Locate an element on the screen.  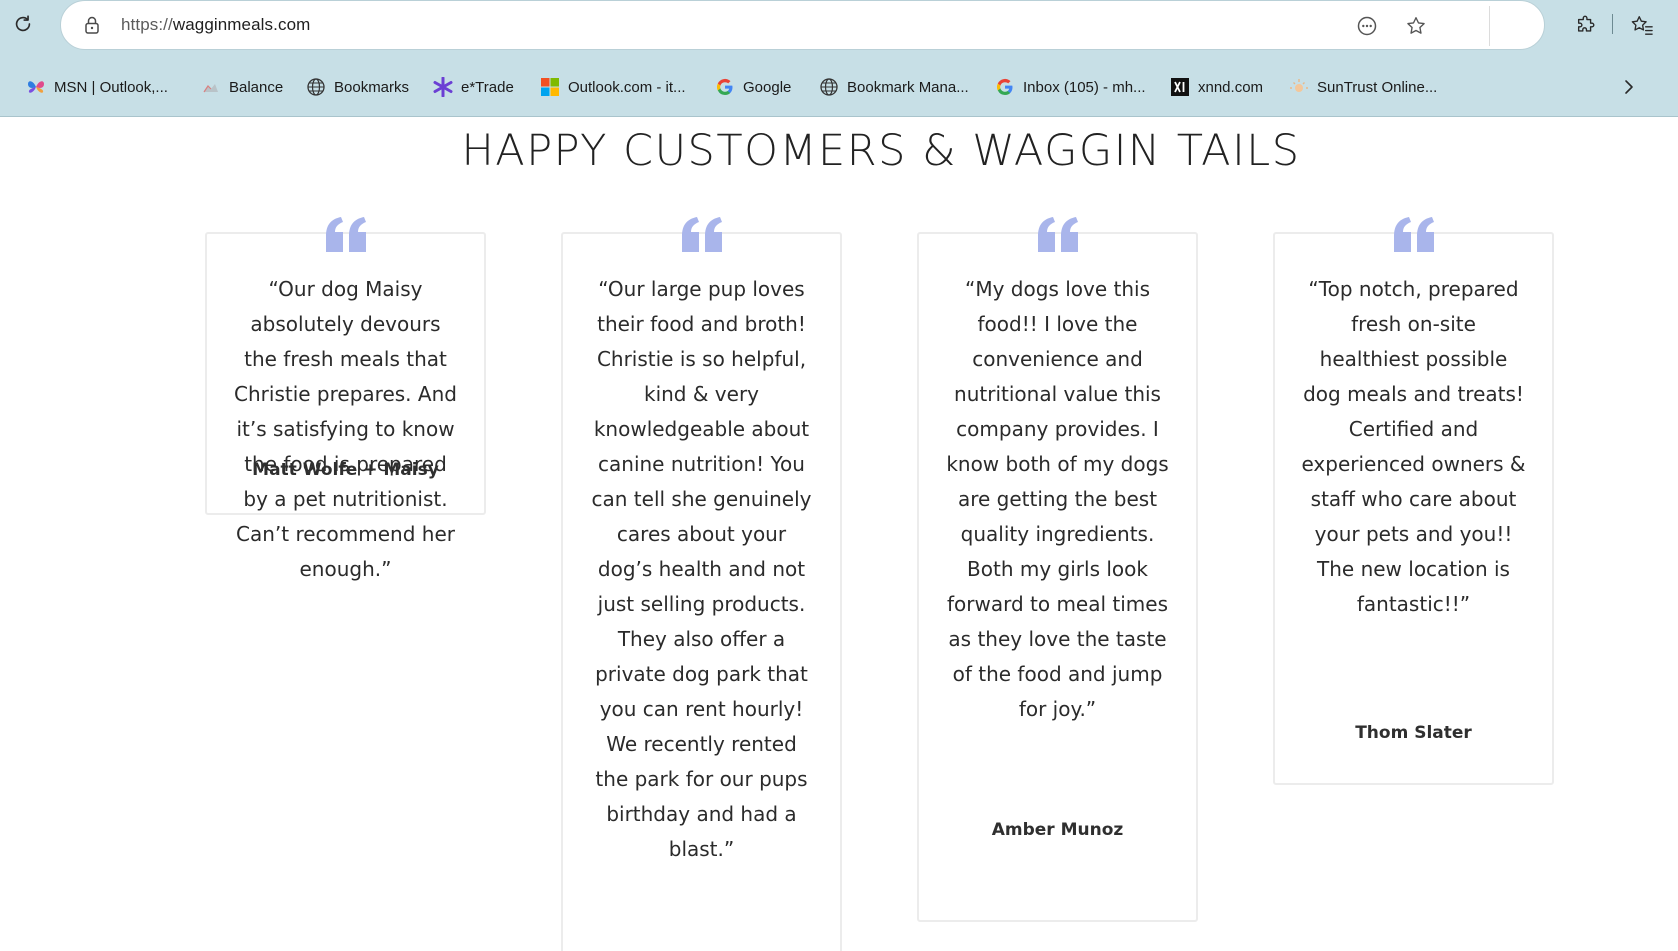
testimonial-author: Thom Slater is located at coordinates (1413, 733).